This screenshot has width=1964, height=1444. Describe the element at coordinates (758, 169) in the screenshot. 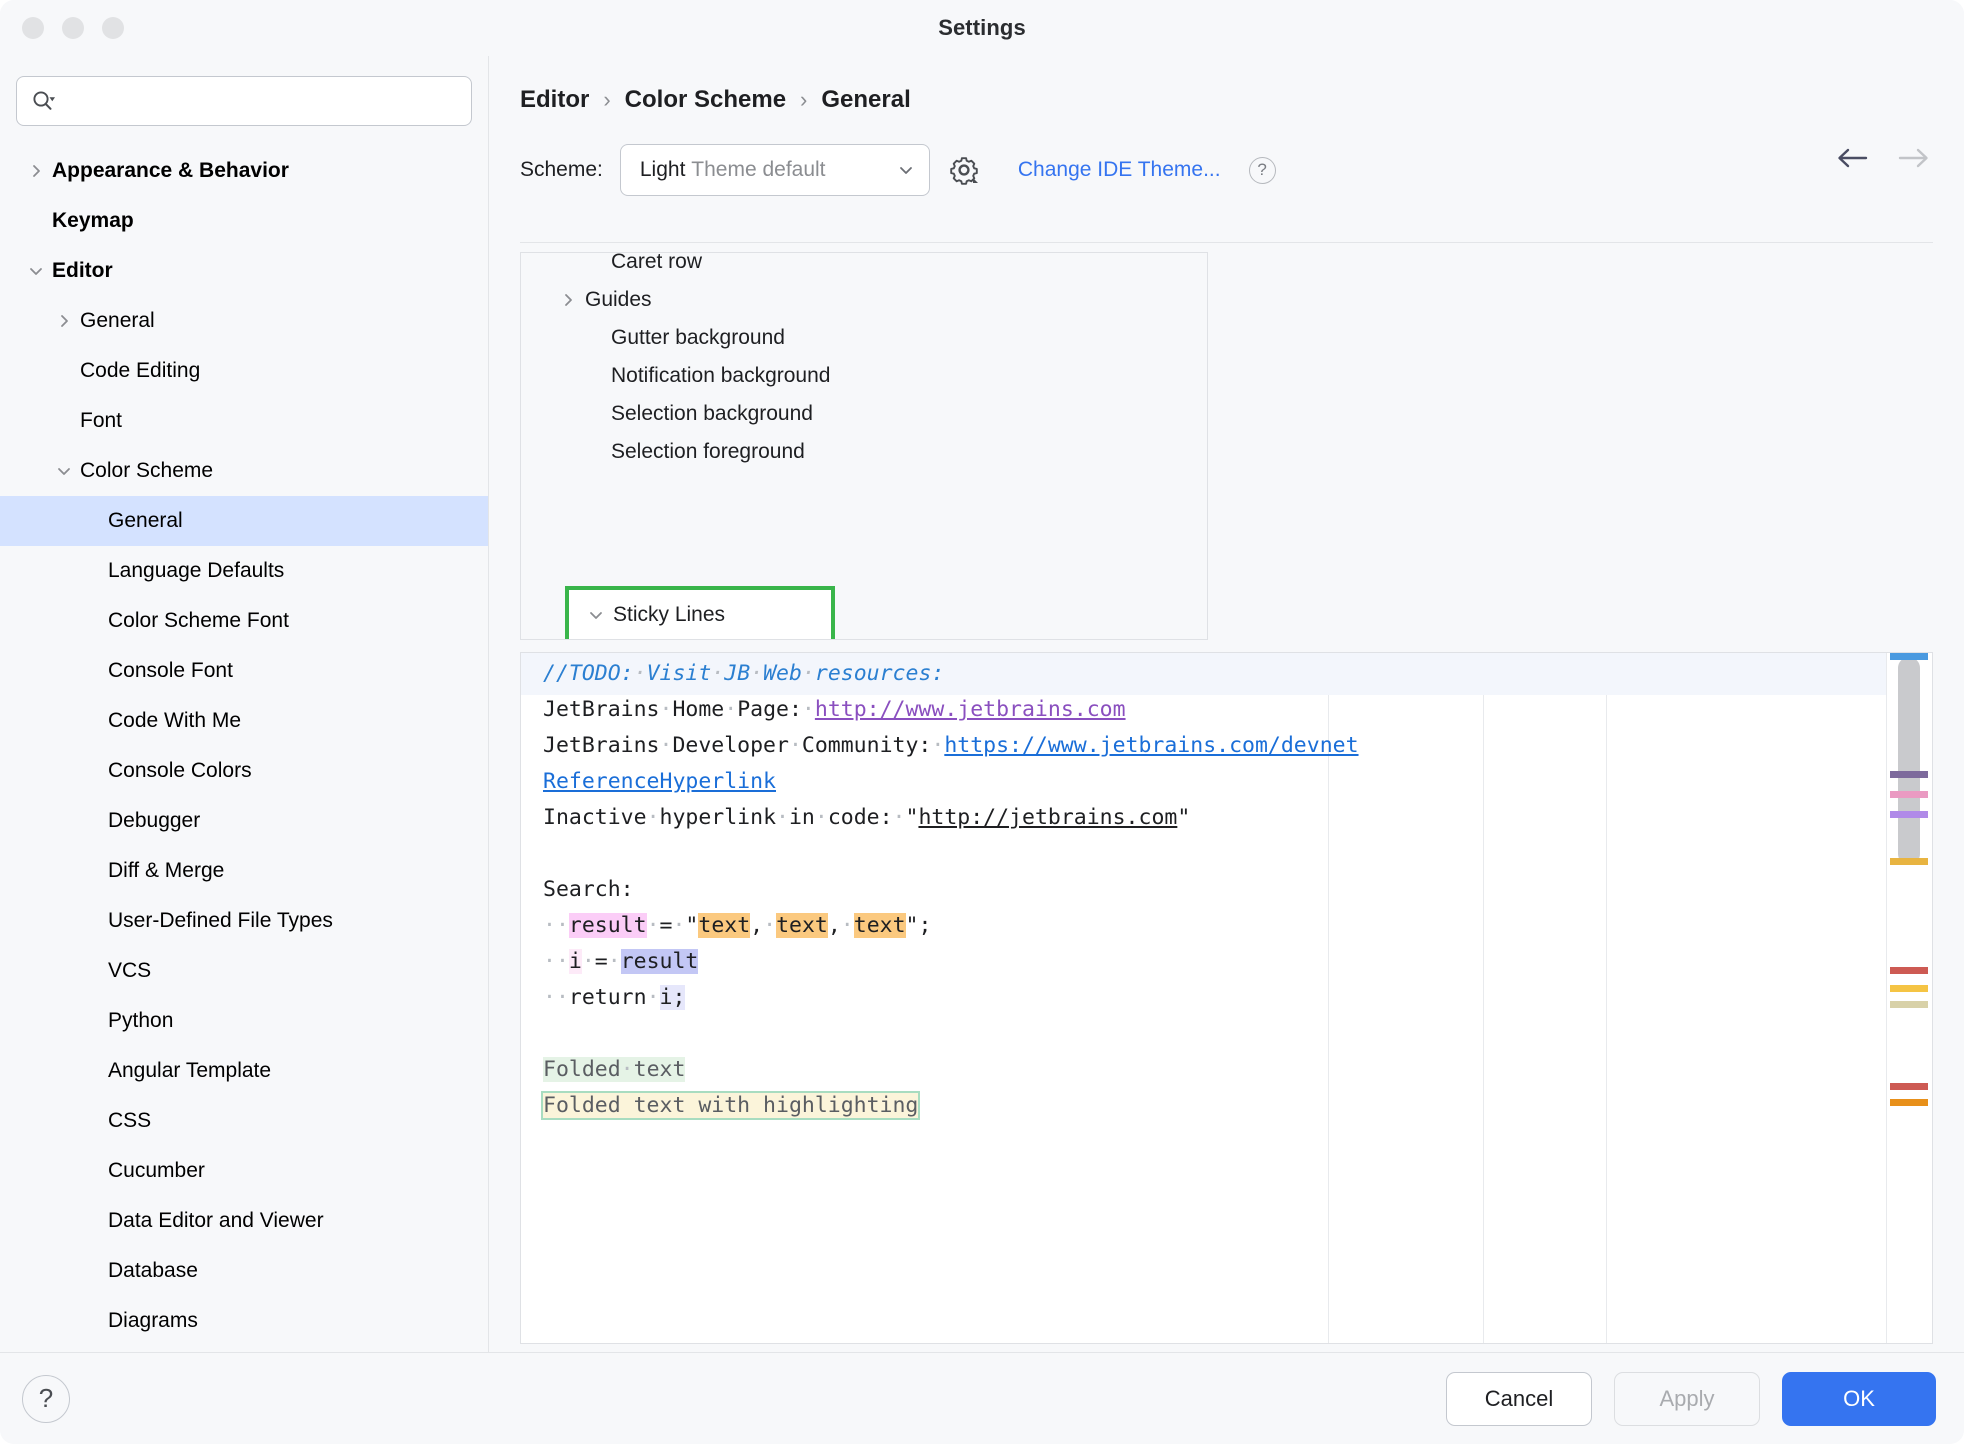

I see `scheme-value-muted: Theme default` at that location.